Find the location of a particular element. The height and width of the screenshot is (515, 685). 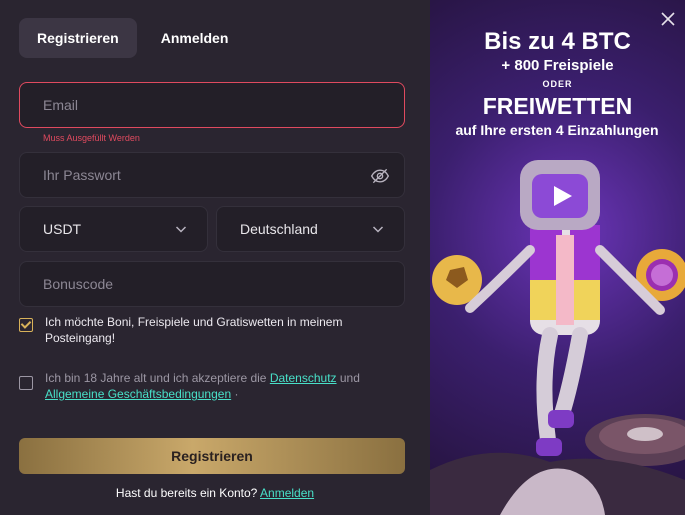

tab-login: Anmelden is located at coordinates (195, 38).